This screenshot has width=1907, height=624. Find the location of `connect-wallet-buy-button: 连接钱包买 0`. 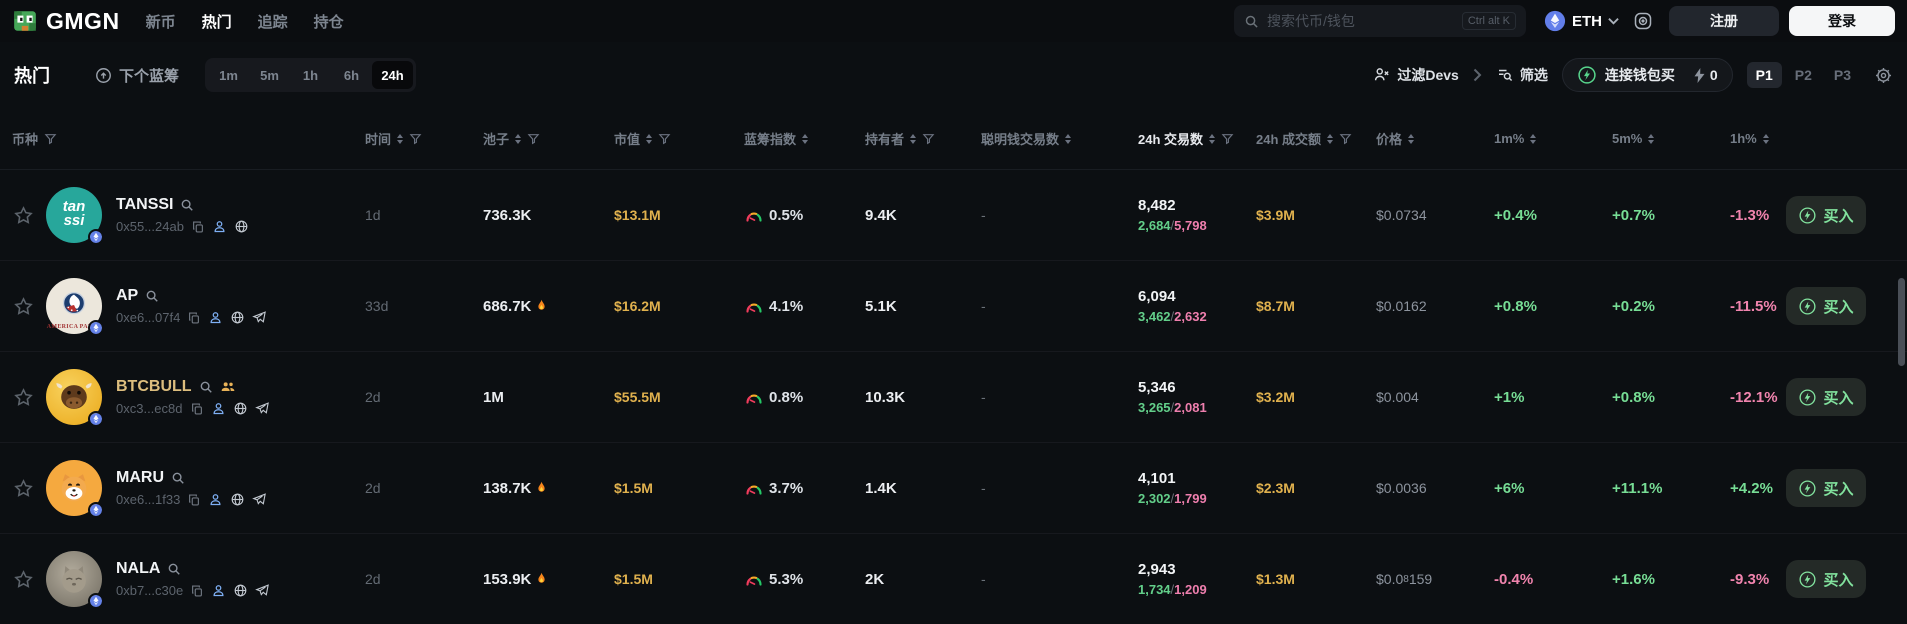

connect-wallet-buy-button: 连接钱包买 0 is located at coordinates (1647, 75).